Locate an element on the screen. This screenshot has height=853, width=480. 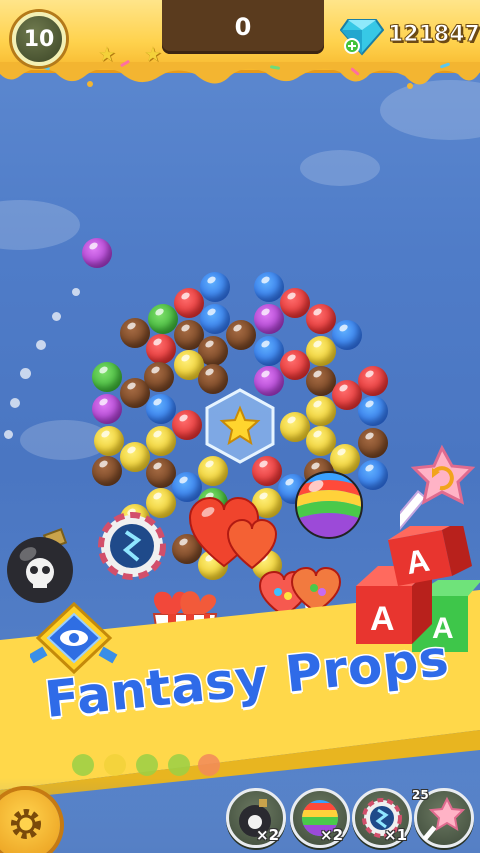
lightning-count: ×1 is located at coordinates (396, 835).